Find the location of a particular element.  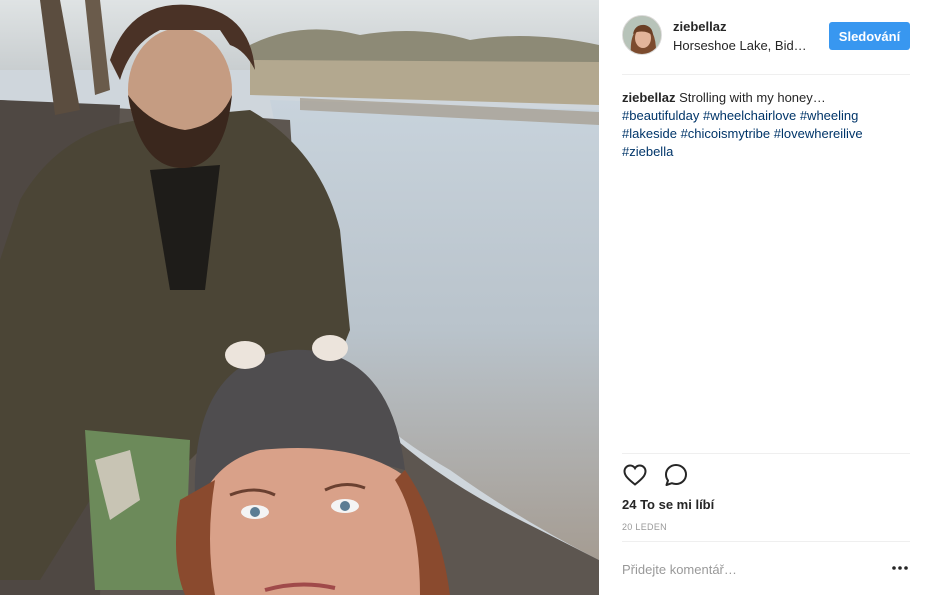

speech-bubble-icon is located at coordinates (676, 475).